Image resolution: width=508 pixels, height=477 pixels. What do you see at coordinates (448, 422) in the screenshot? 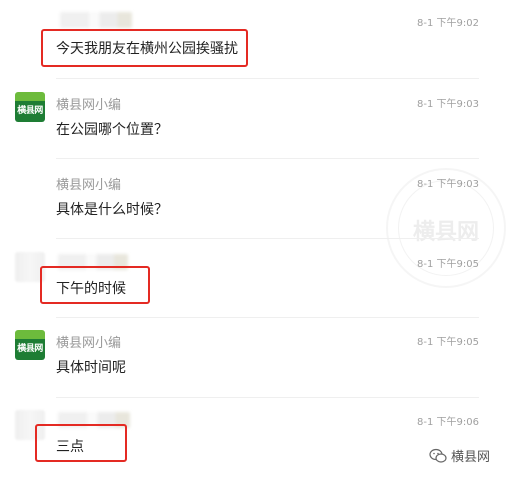
I see `message-time: 8-1 下午9:06` at bounding box center [448, 422].